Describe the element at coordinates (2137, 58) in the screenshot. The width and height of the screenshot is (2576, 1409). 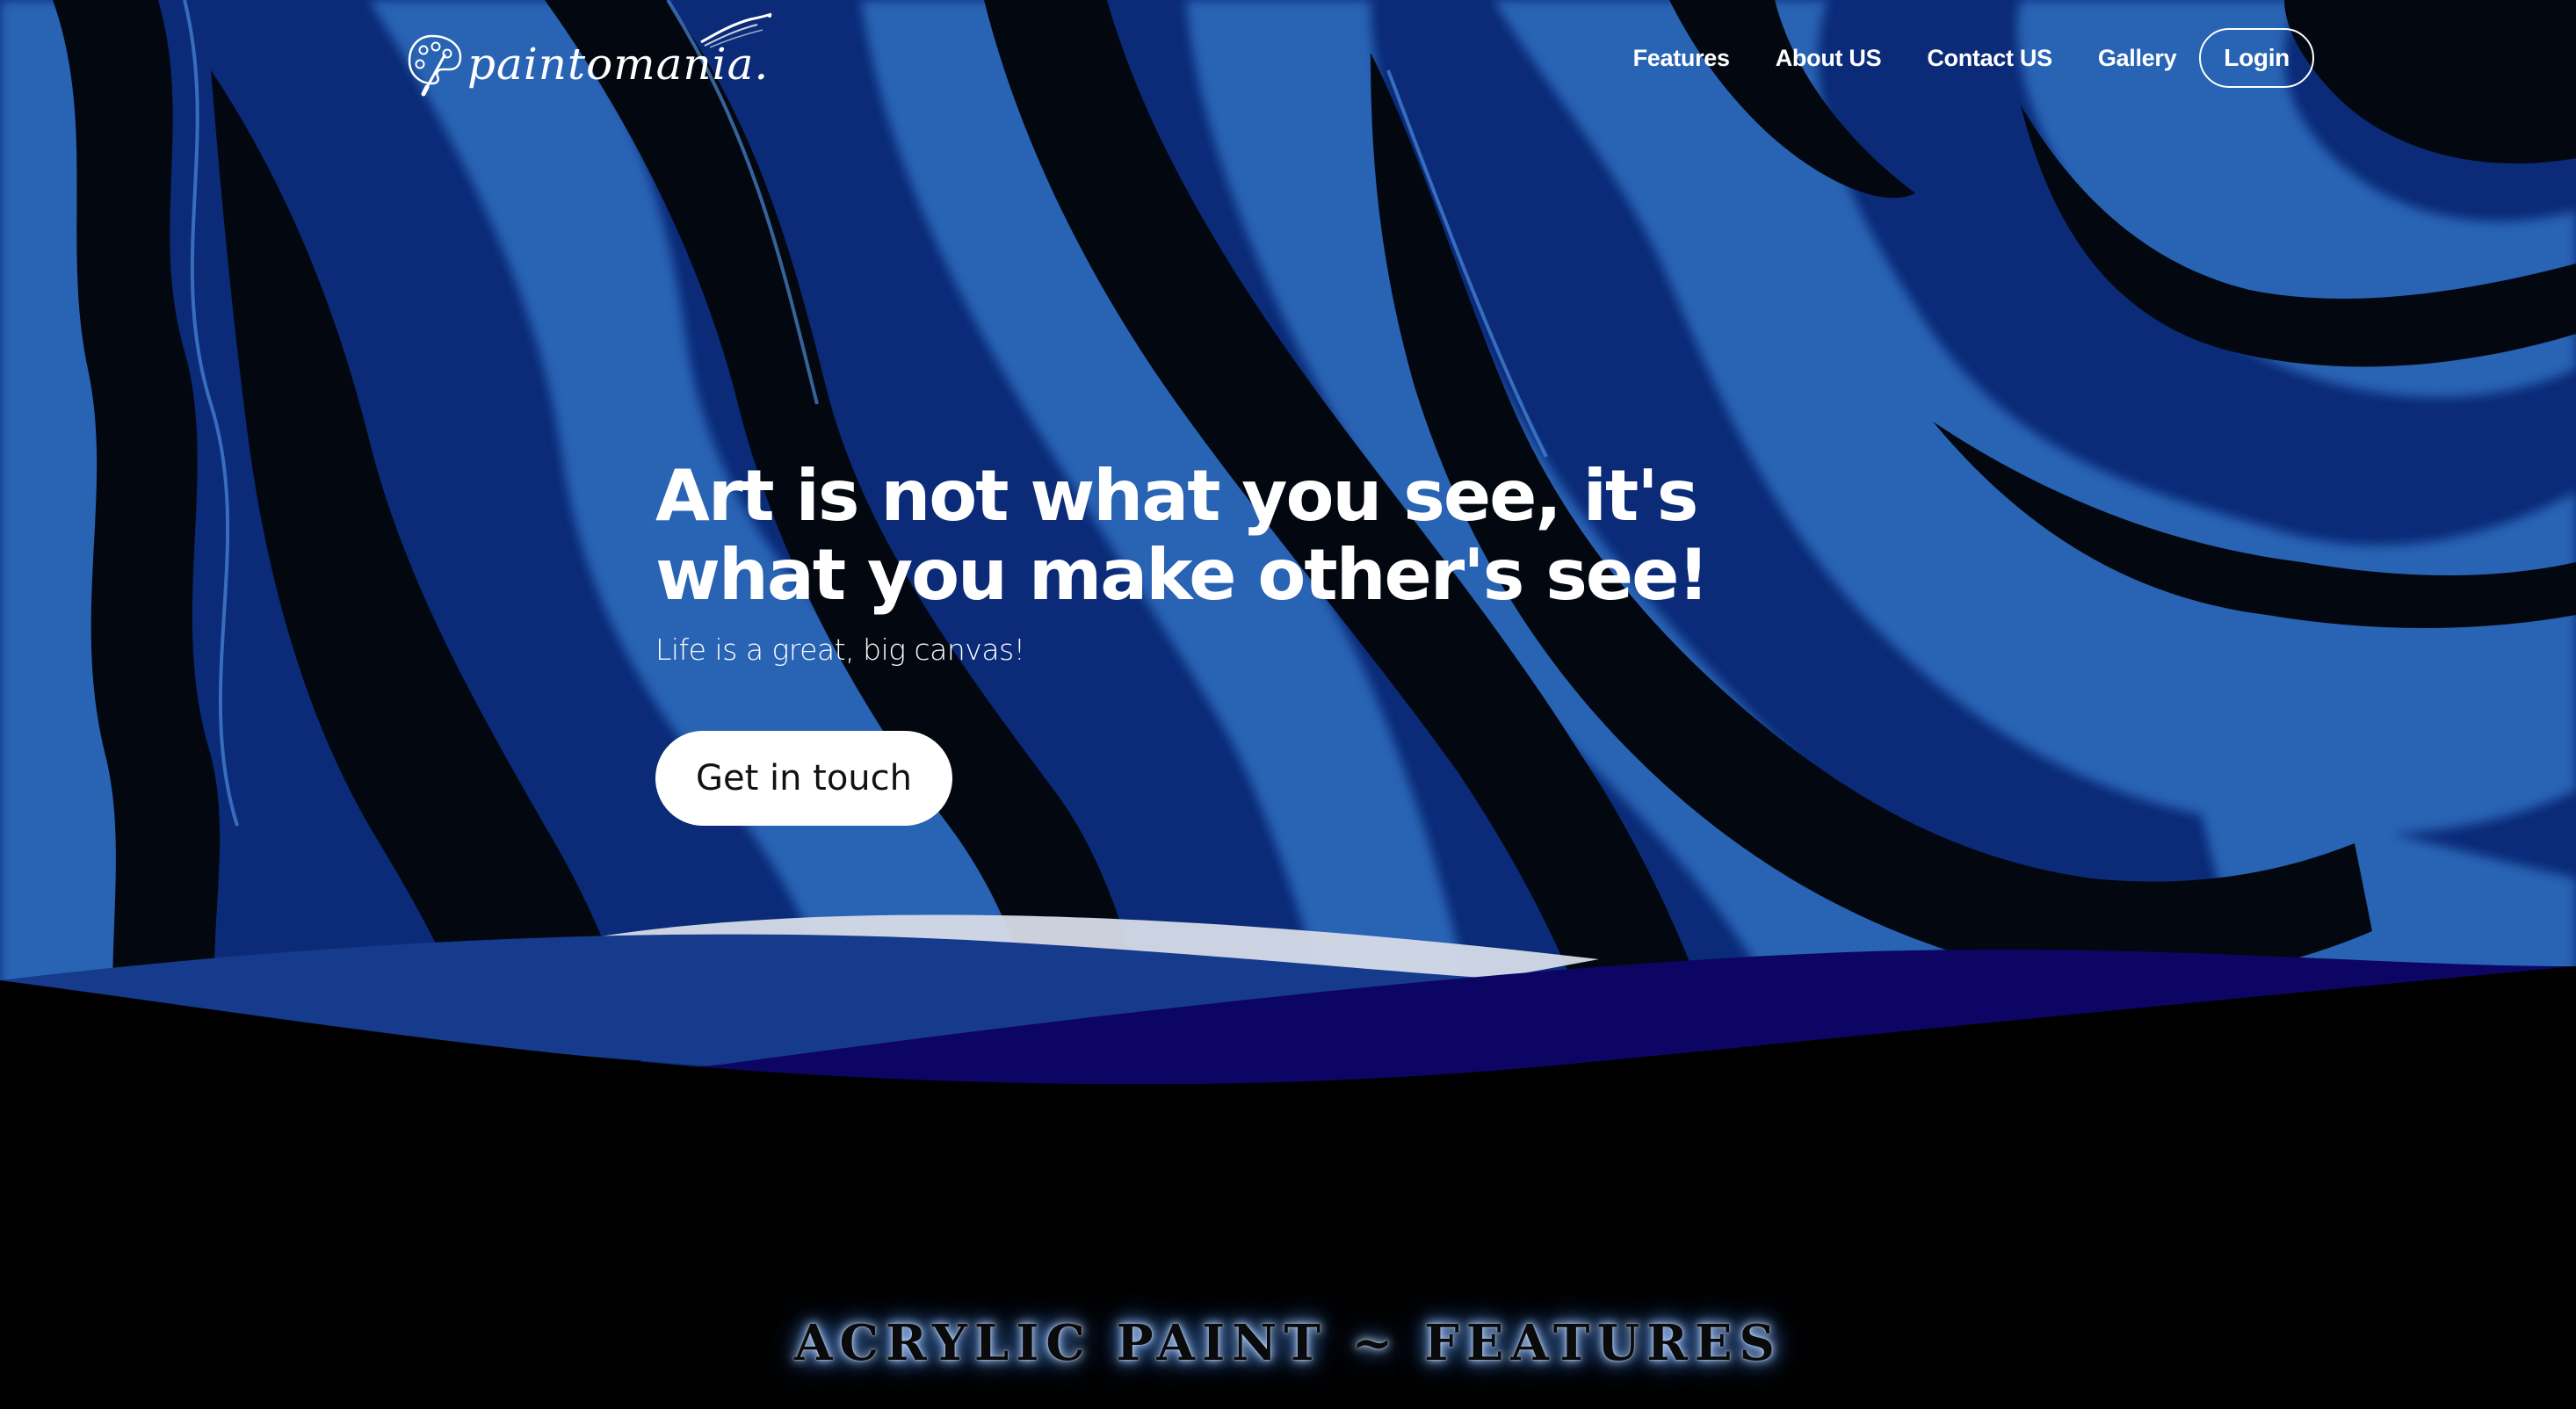
I see `nav-gallery: Gallery` at that location.